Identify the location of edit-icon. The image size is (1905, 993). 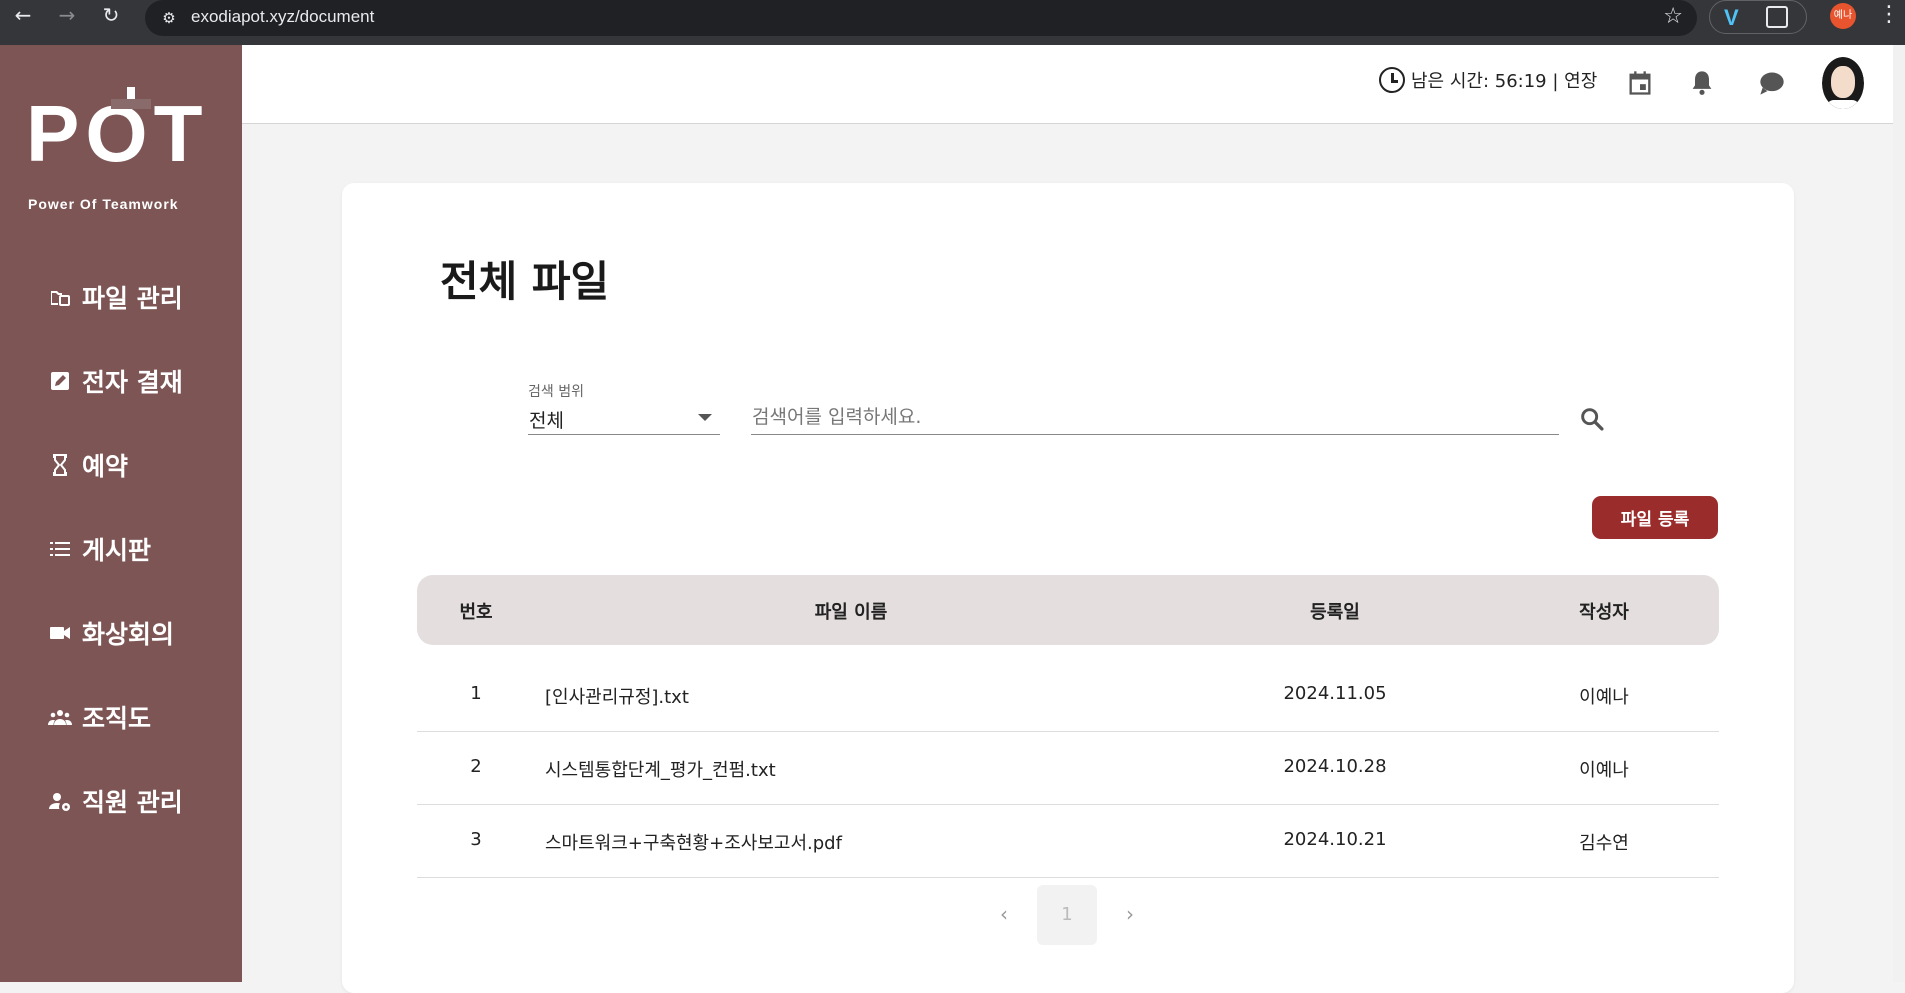
(60, 381).